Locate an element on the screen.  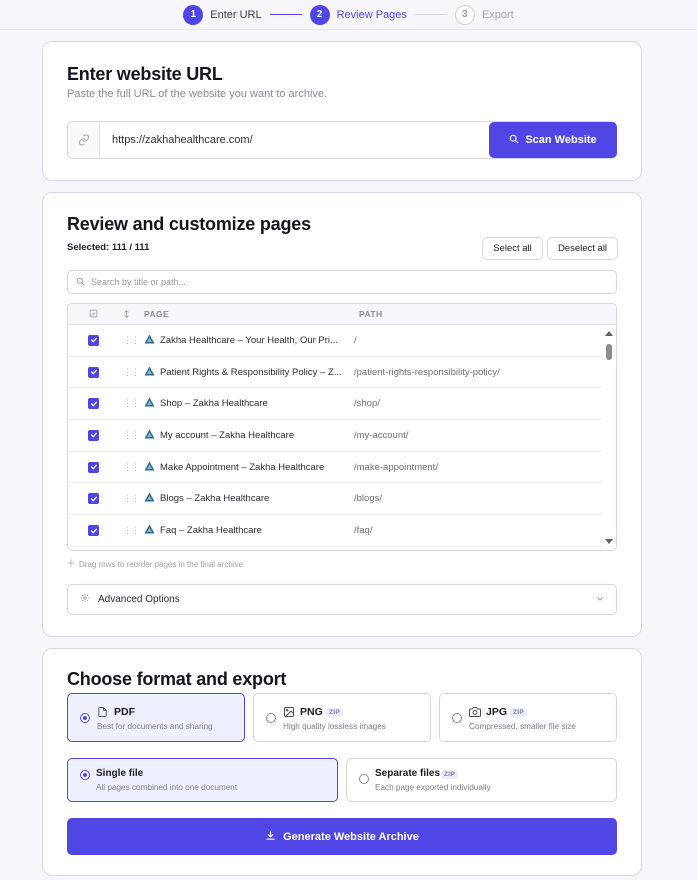
advanced-options-label: Advanced Options is located at coordinates (139, 599).